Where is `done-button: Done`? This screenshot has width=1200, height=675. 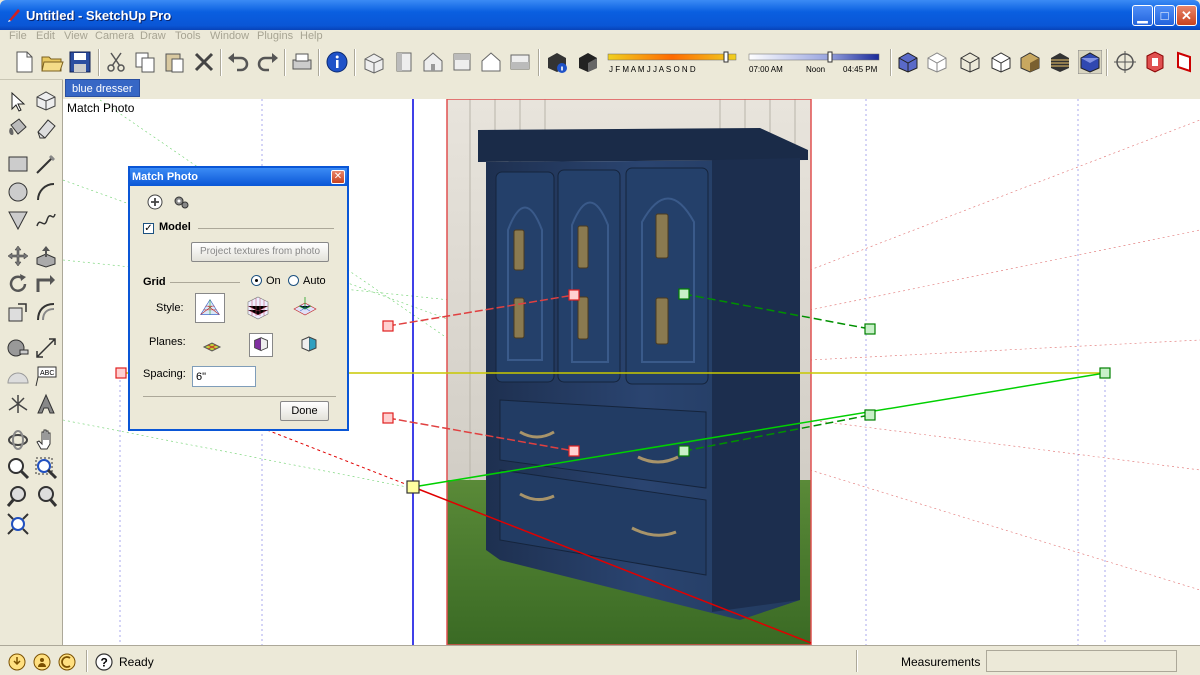
done-button: Done is located at coordinates (304, 411).